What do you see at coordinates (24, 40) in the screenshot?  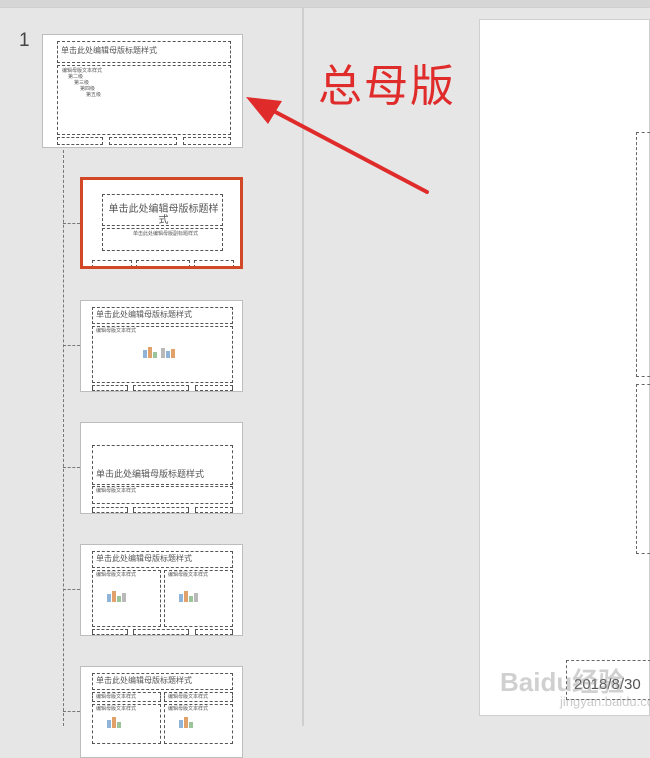 I see `slide-number: 1` at bounding box center [24, 40].